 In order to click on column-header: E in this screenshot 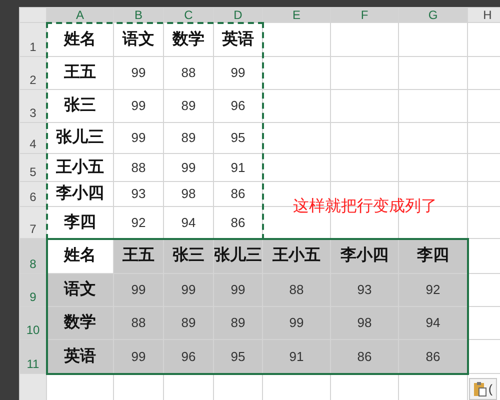, I will do `click(296, 15)`.